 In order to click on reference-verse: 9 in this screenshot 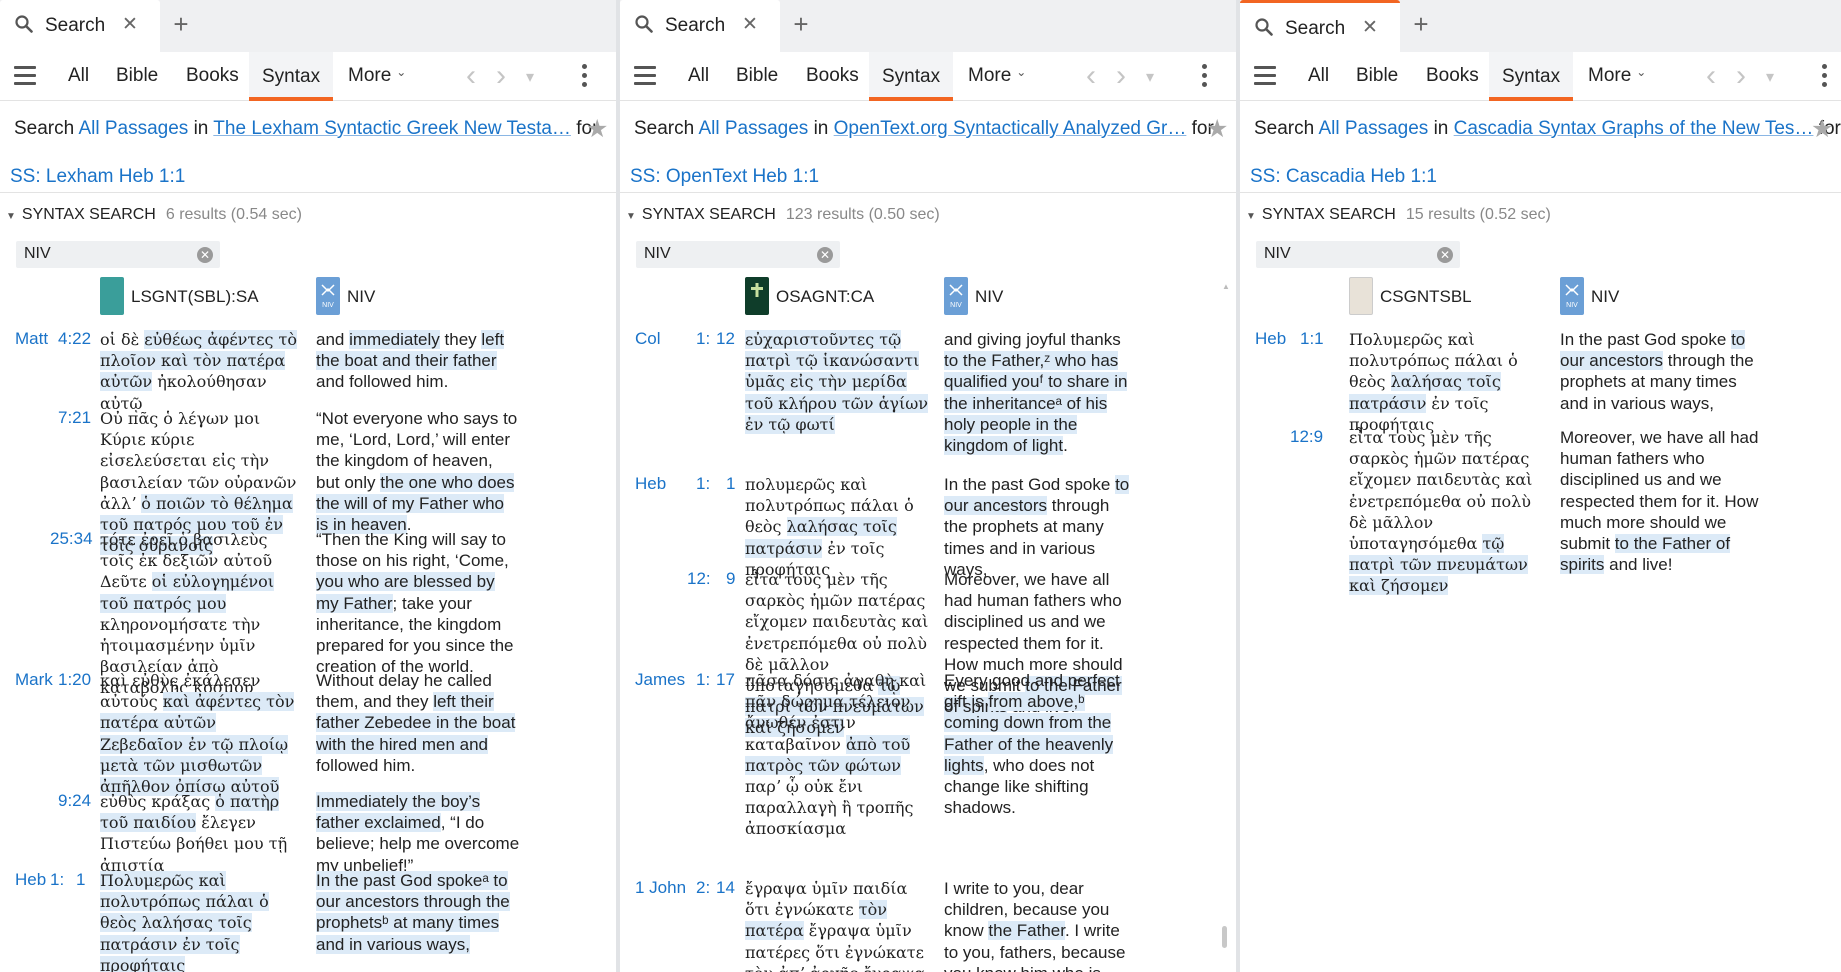, I will do `click(730, 579)`.